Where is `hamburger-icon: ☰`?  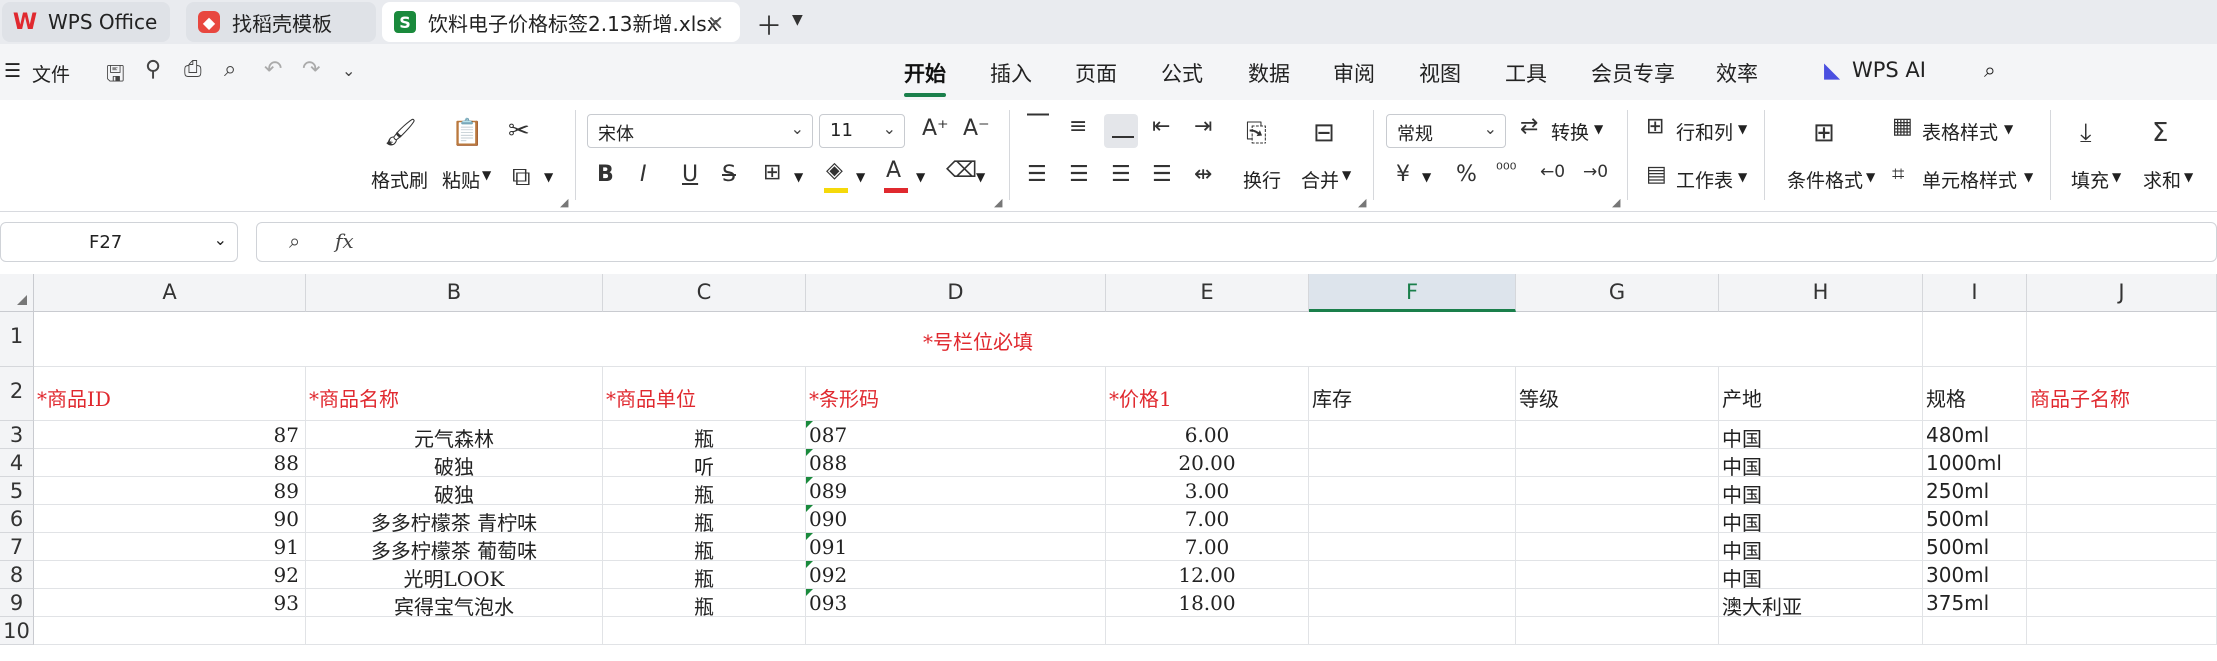
hamburger-icon: ☰ is located at coordinates (12, 71).